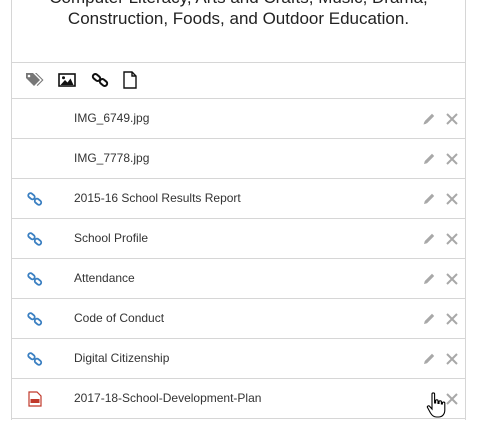 Image resolution: width=477 pixels, height=424 pixels. What do you see at coordinates (131, 80) in the screenshot?
I see `document-icon` at bounding box center [131, 80].